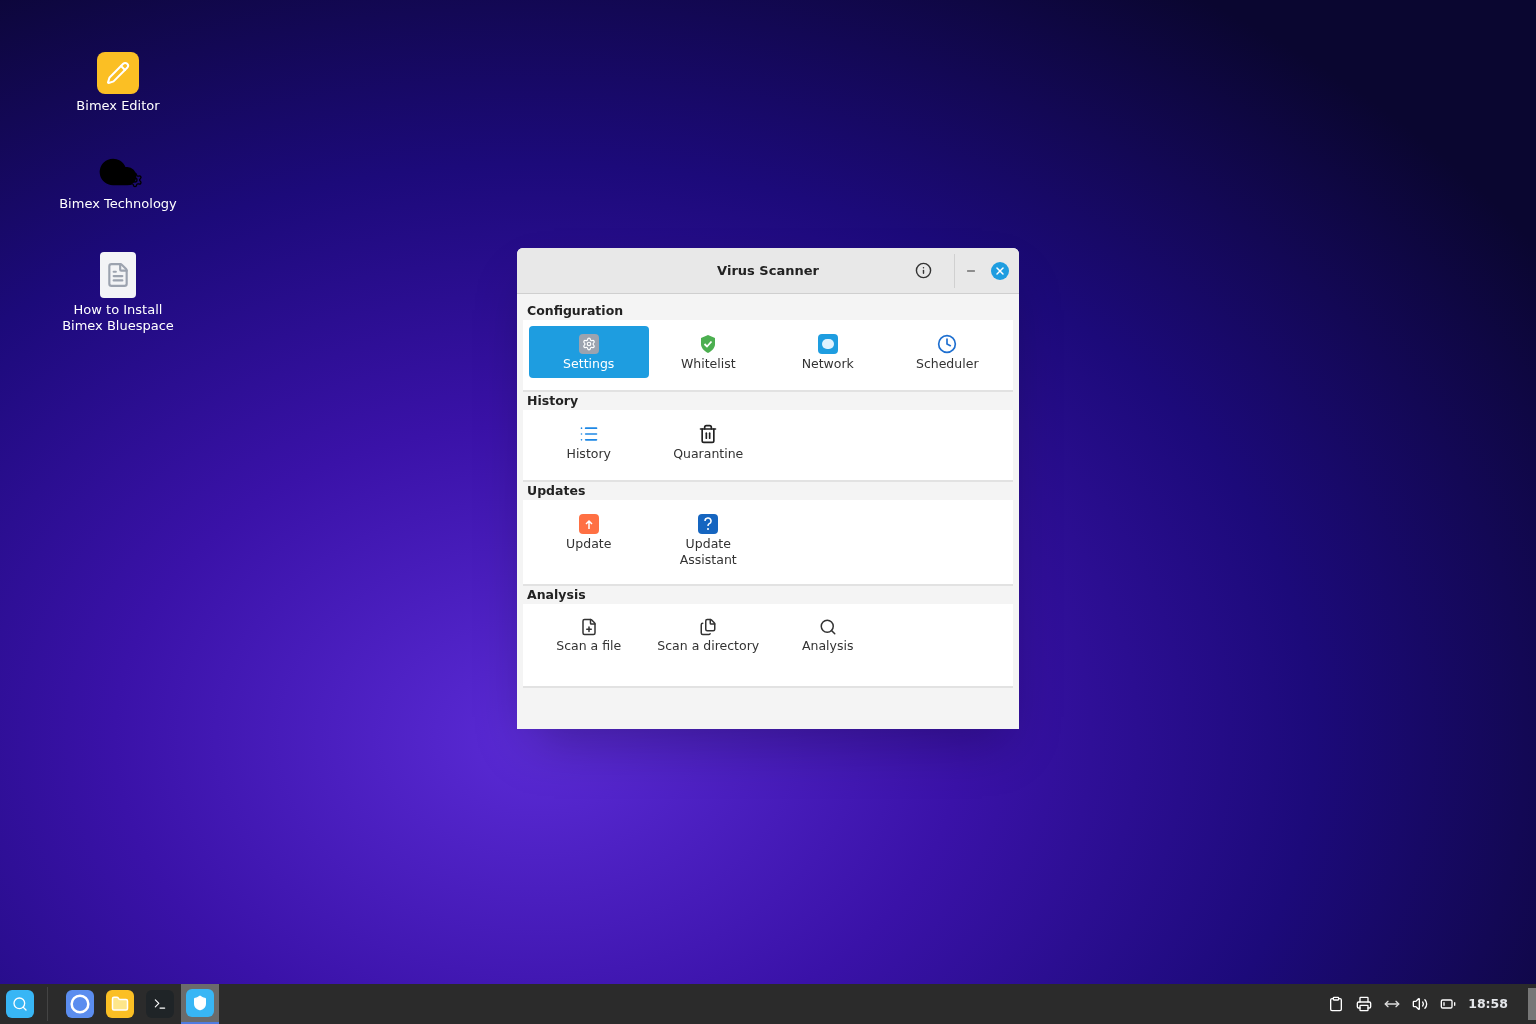 The image size is (1536, 1024). I want to click on tool-item: Scheduler, so click(947, 352).